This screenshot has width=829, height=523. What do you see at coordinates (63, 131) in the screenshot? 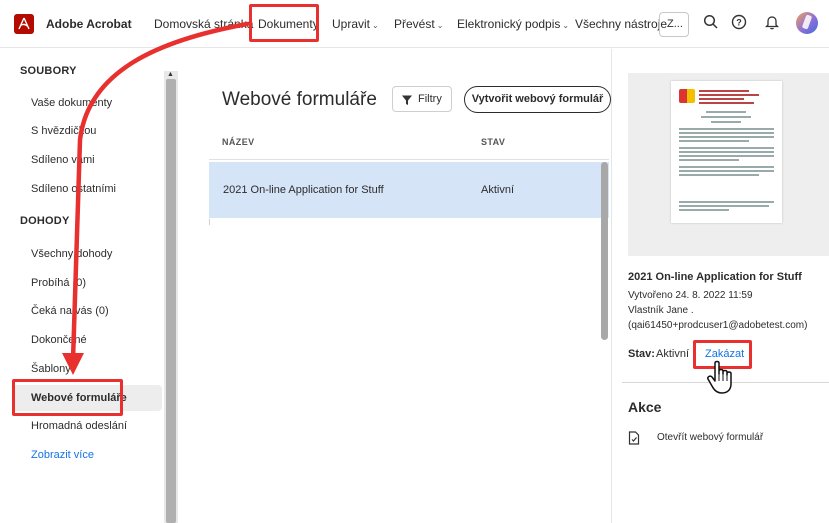
I see `sidebar-item-starred: S hvězdičkou` at bounding box center [63, 131].